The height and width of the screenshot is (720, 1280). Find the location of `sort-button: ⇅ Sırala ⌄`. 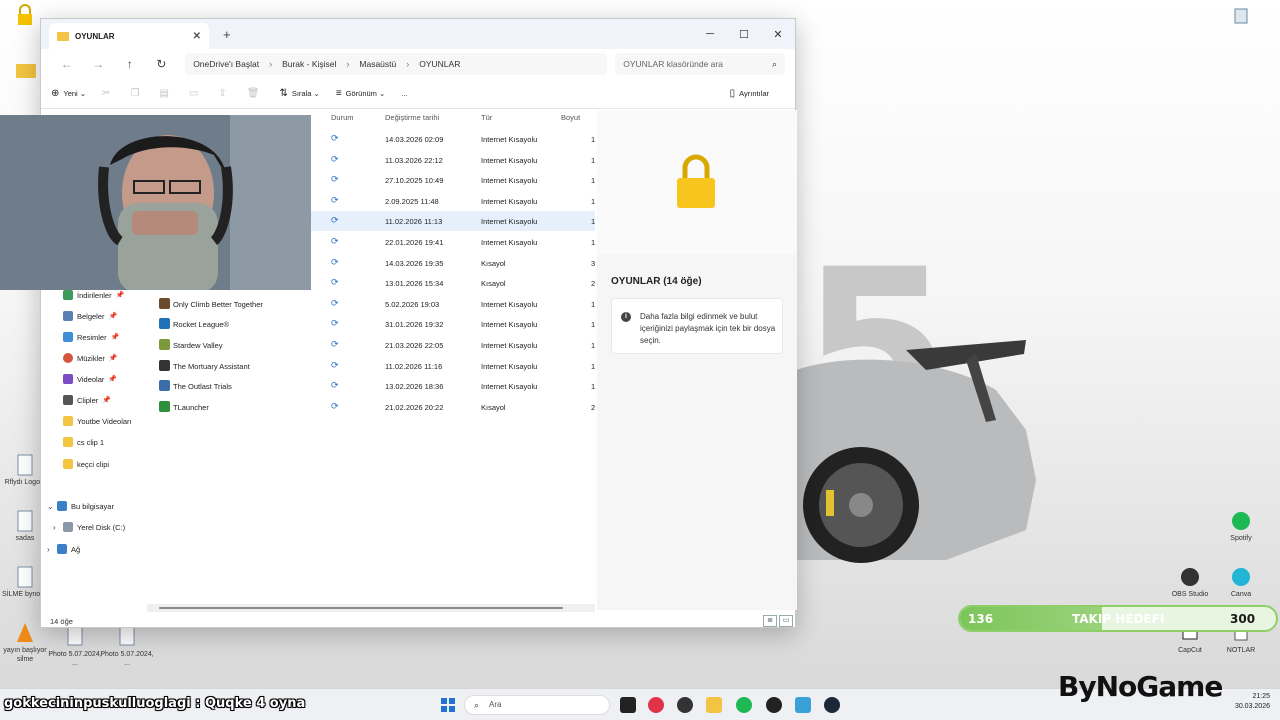

sort-button: ⇅ Sırala ⌄ is located at coordinates (299, 93).